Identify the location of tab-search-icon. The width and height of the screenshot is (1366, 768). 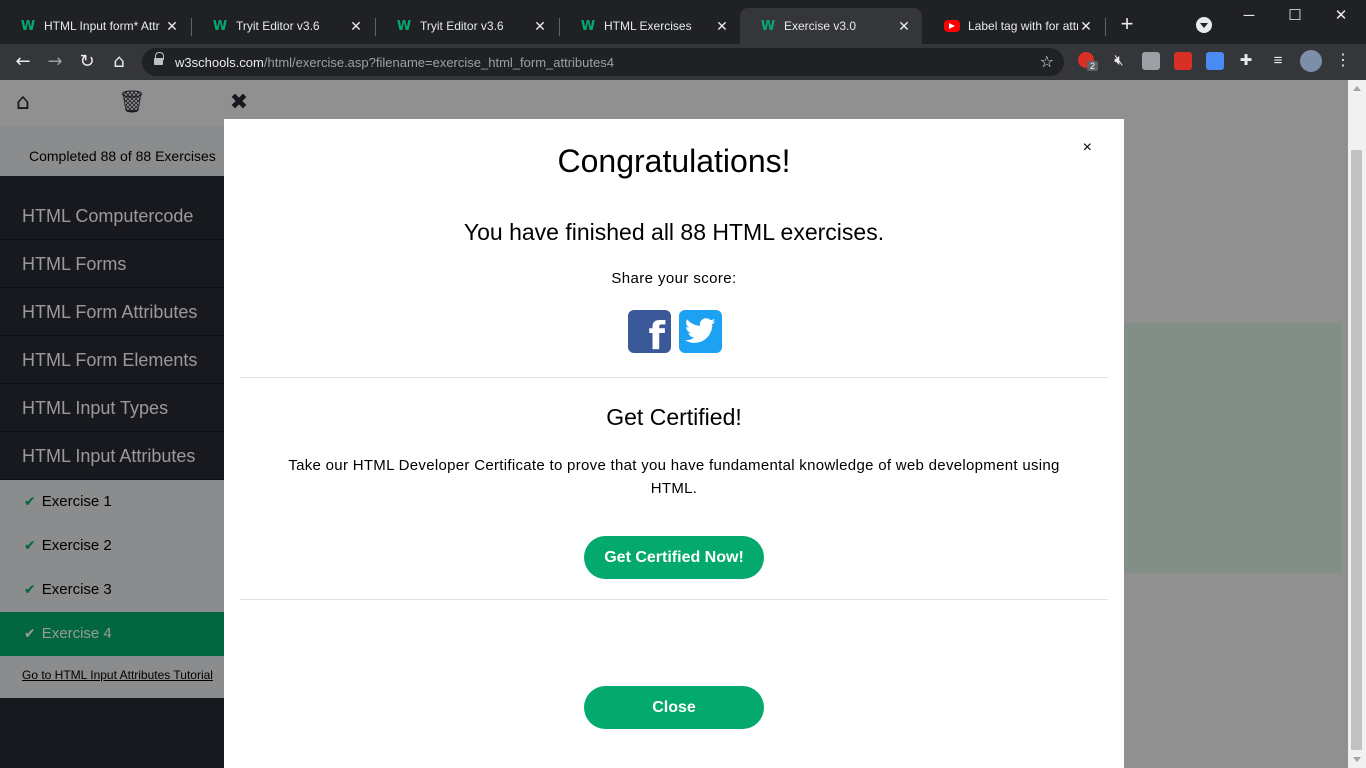
(1204, 25).